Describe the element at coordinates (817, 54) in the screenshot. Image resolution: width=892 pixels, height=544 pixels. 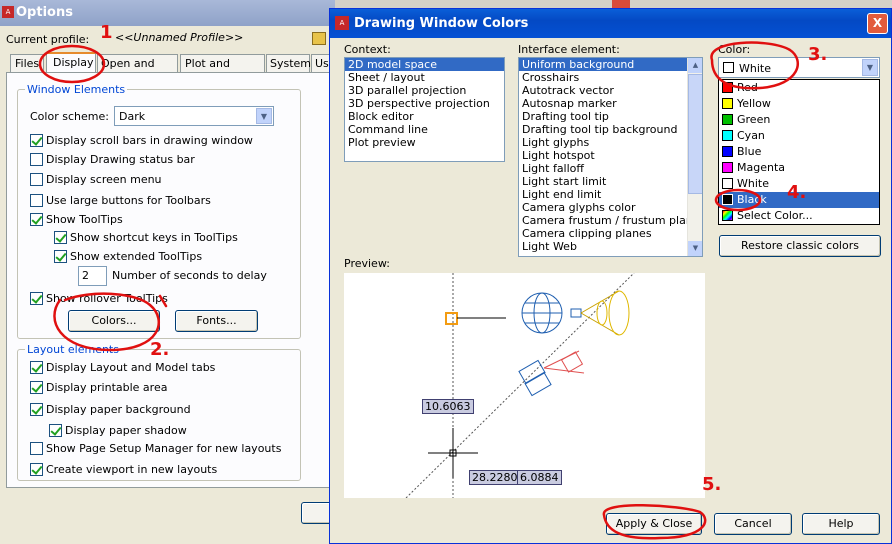
I see `annotation-3: 3.` at that location.